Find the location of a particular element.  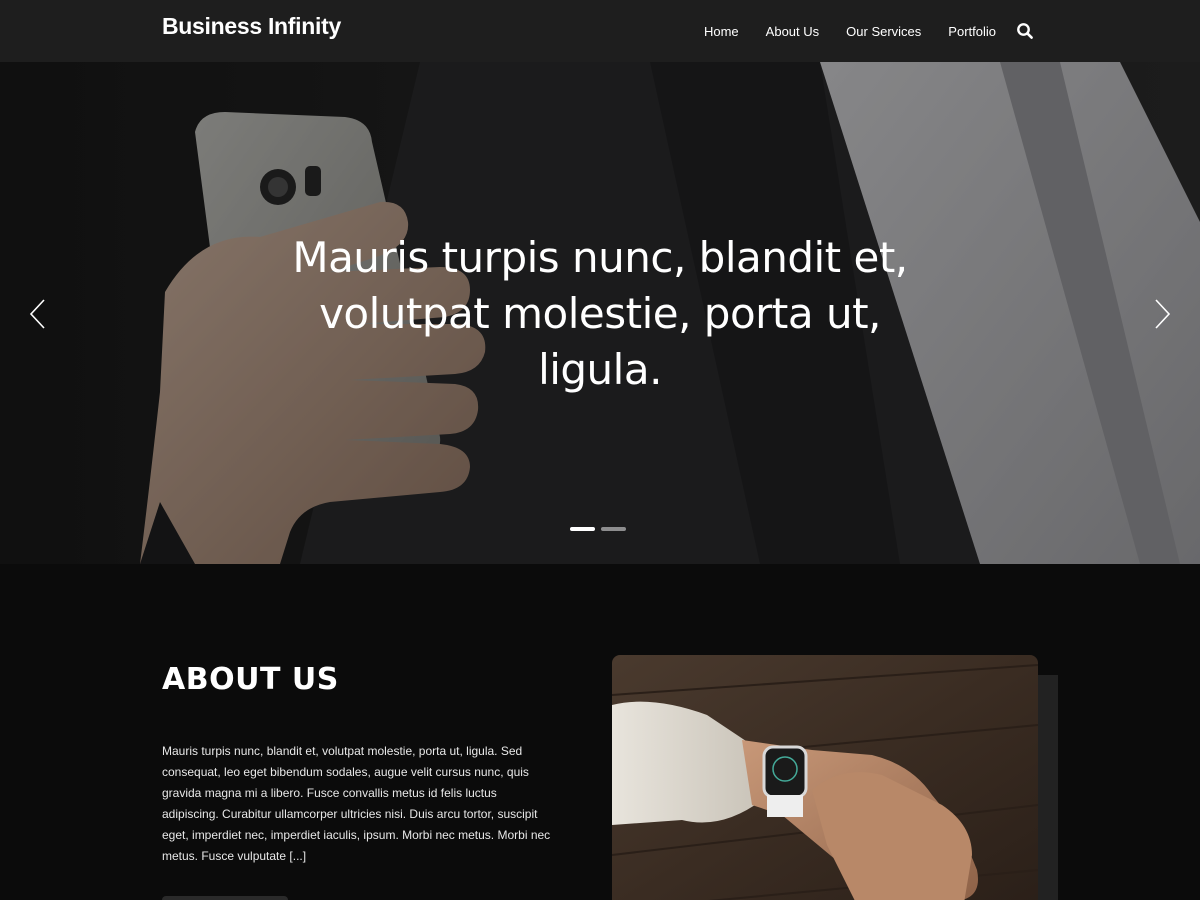

read-more-button is located at coordinates (225, 898).